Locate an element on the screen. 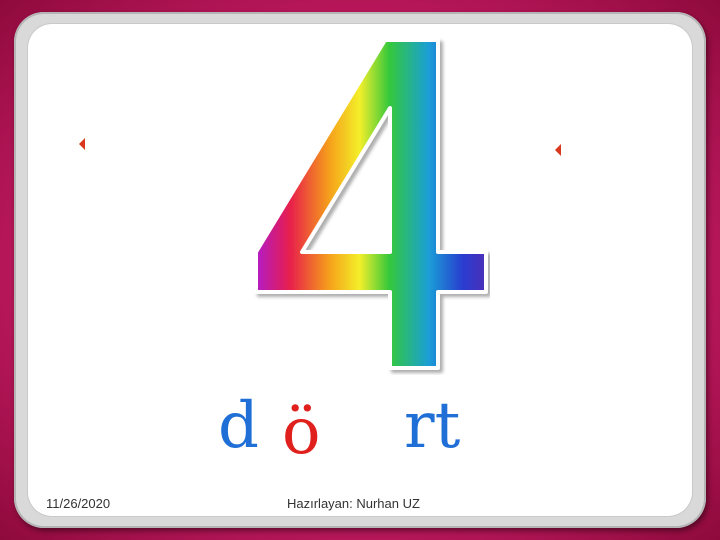 This screenshot has width=720, height=540. word-part-o-umlaut: ö is located at coordinates (301, 432).